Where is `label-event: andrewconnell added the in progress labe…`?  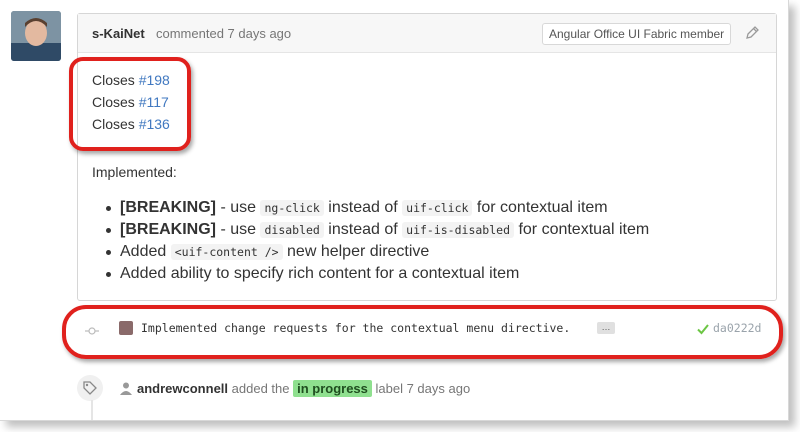 label-event: andrewconnell added the in progress labe… is located at coordinates (427, 388).